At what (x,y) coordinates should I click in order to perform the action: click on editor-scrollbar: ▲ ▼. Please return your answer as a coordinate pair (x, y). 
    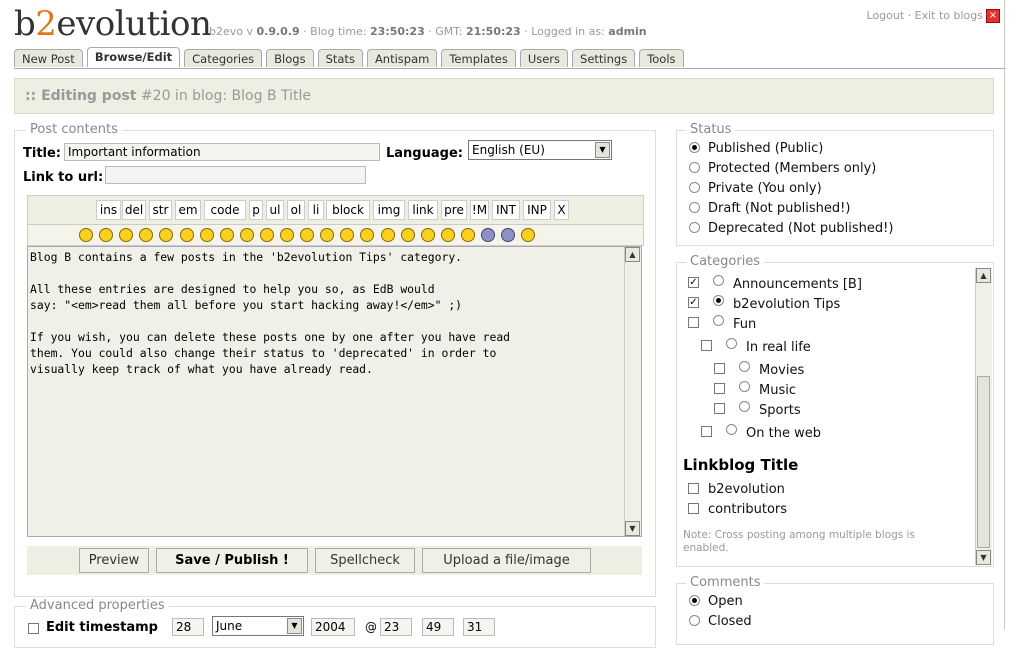
    Looking at the image, I should click on (632, 391).